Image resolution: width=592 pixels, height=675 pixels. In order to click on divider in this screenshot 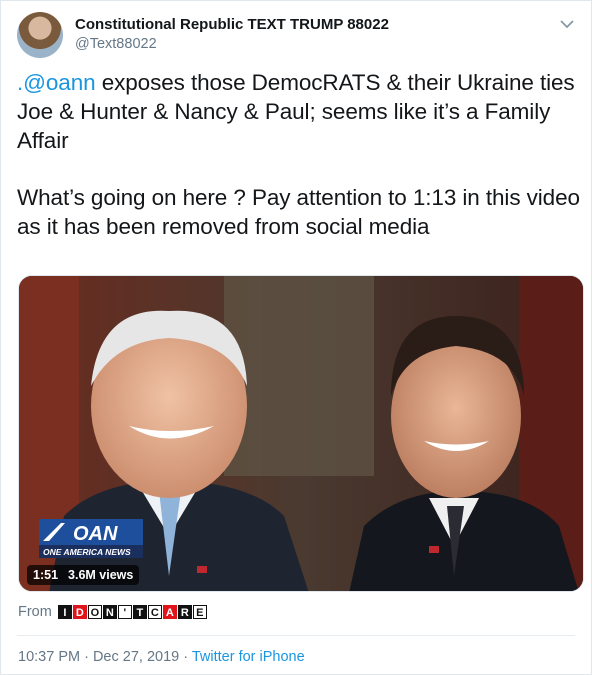, I will do `click(296, 635)`.